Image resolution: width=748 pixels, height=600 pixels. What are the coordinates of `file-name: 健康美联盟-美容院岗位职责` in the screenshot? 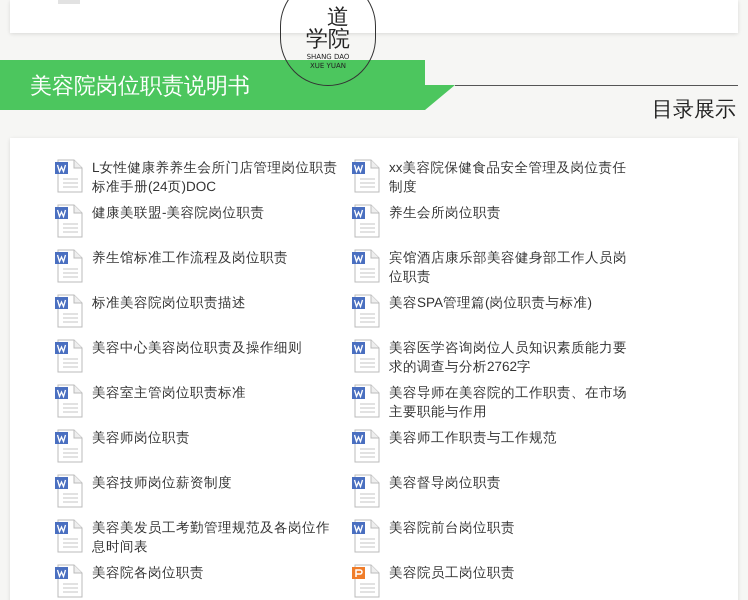 It's located at (217, 212).